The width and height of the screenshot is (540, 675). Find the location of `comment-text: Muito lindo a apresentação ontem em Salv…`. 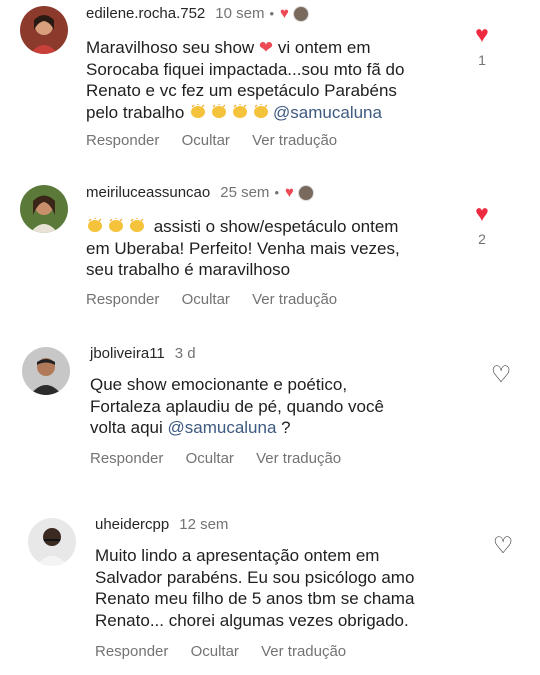

comment-text: Muito lindo a apresentação ontem em Salv… is located at coordinates (255, 588).